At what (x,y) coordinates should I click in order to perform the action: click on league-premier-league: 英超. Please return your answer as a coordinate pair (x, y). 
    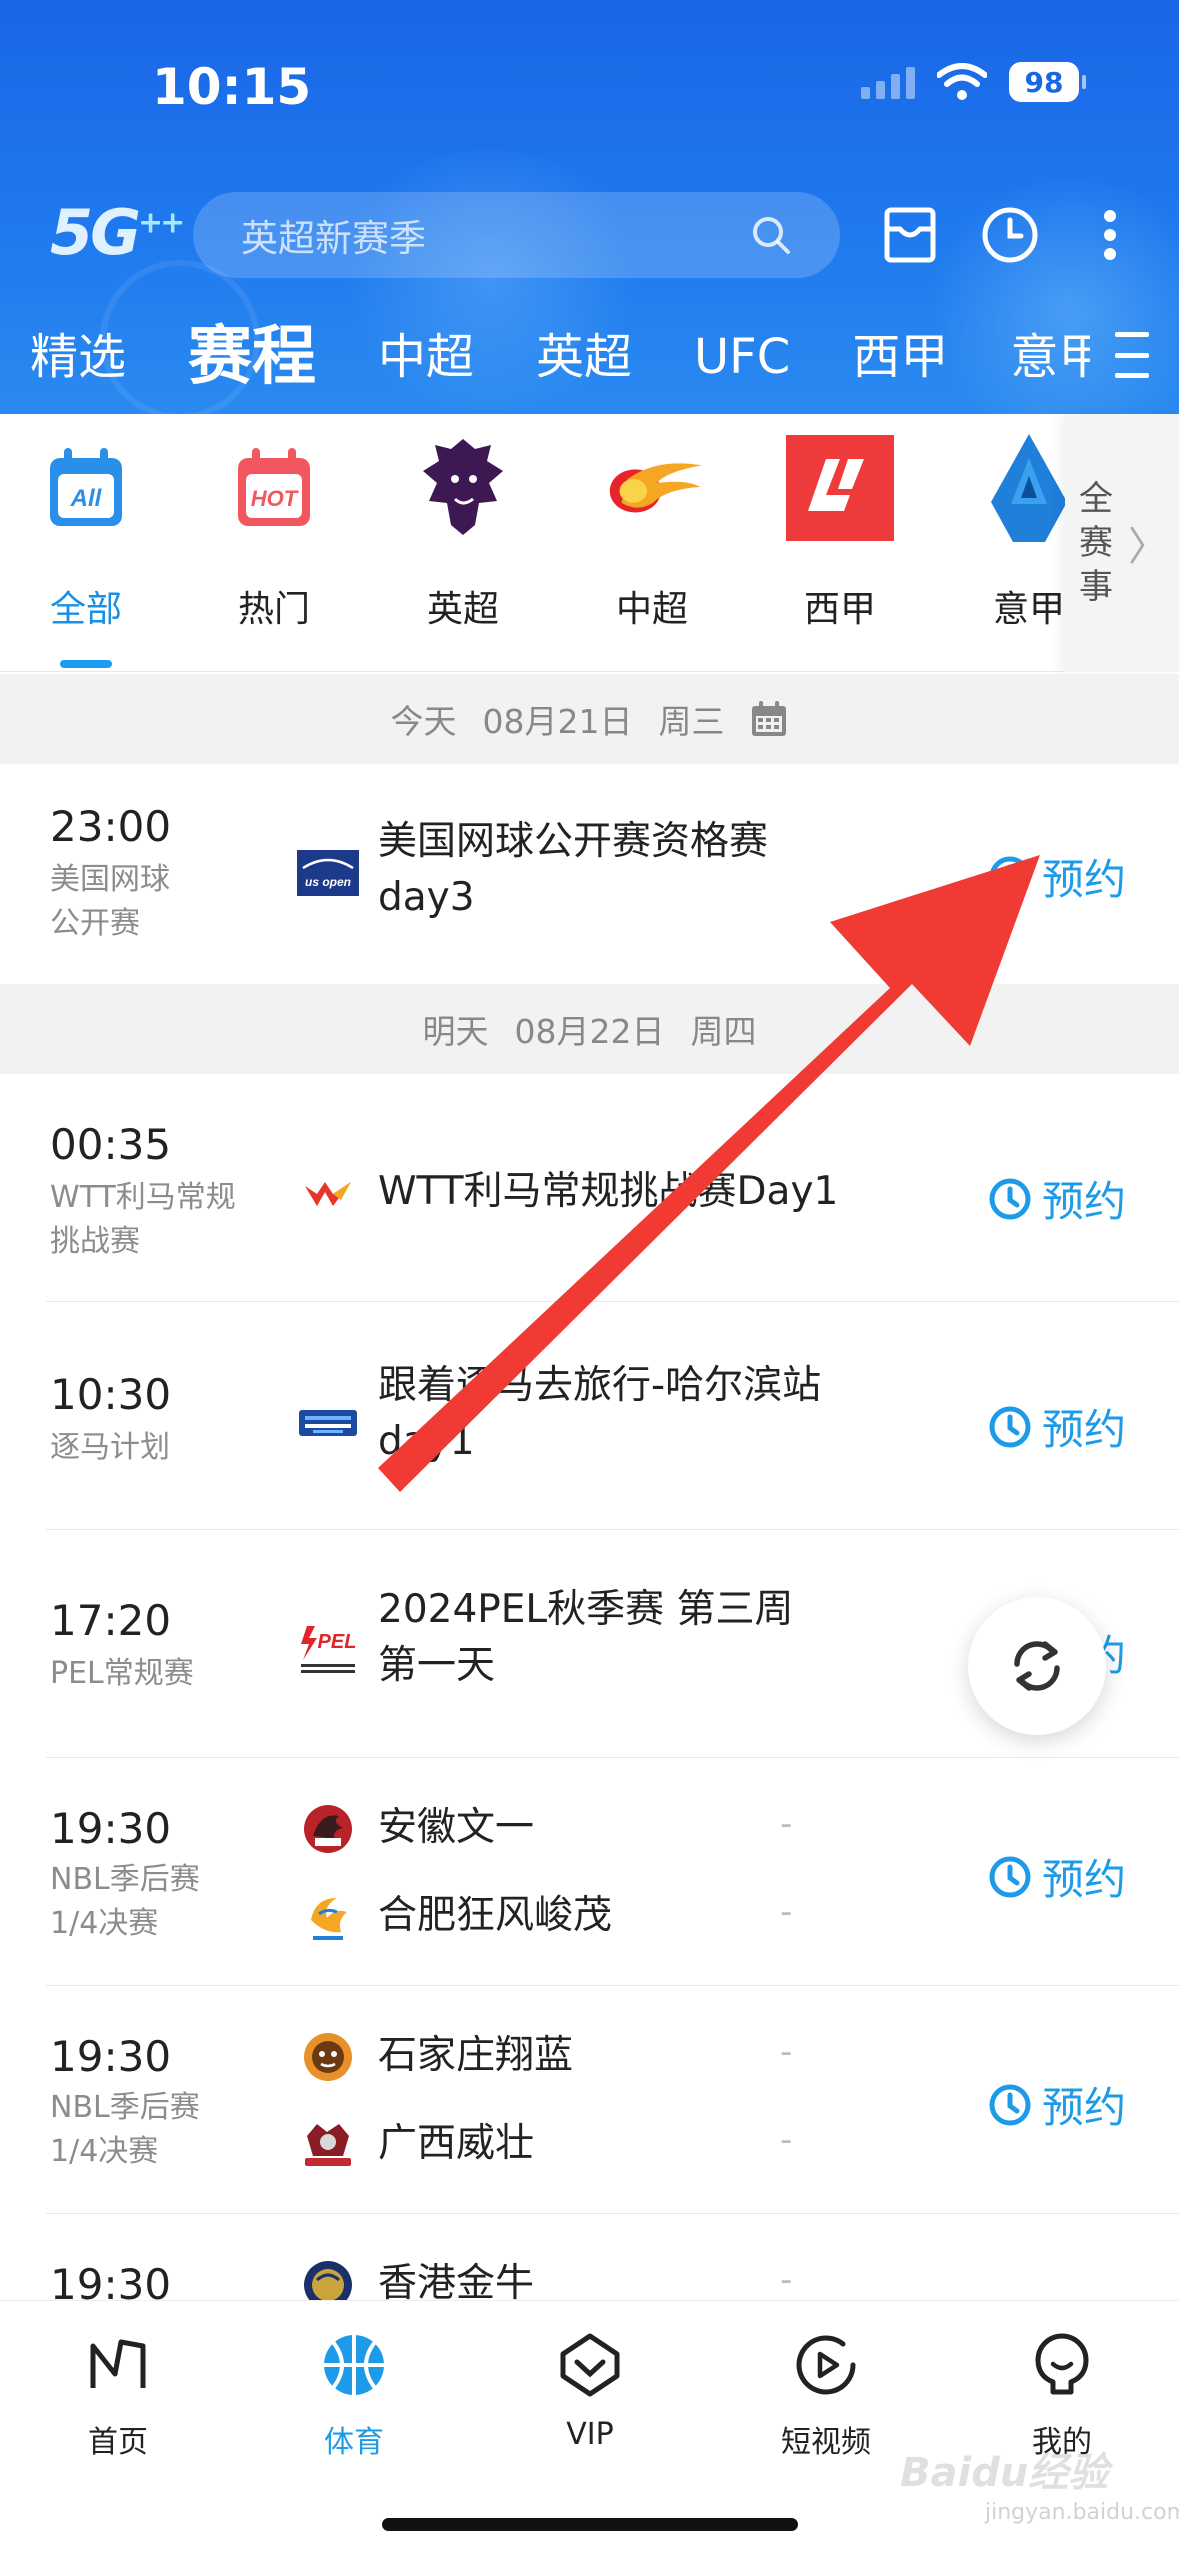
    Looking at the image, I should click on (463, 533).